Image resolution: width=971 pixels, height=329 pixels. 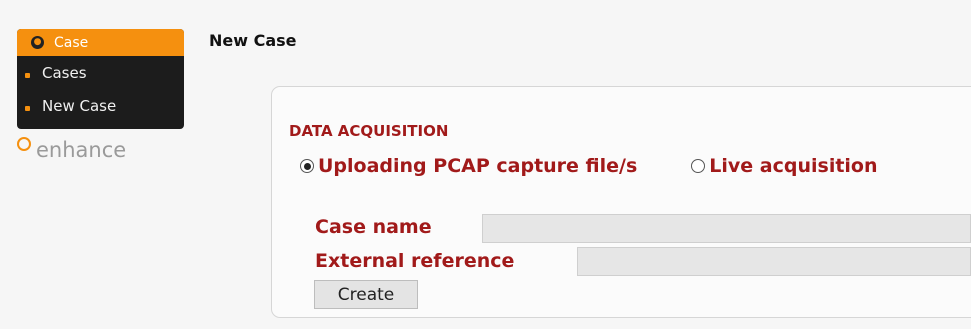 I want to click on logo-ring-icon, so click(x=26, y=150).